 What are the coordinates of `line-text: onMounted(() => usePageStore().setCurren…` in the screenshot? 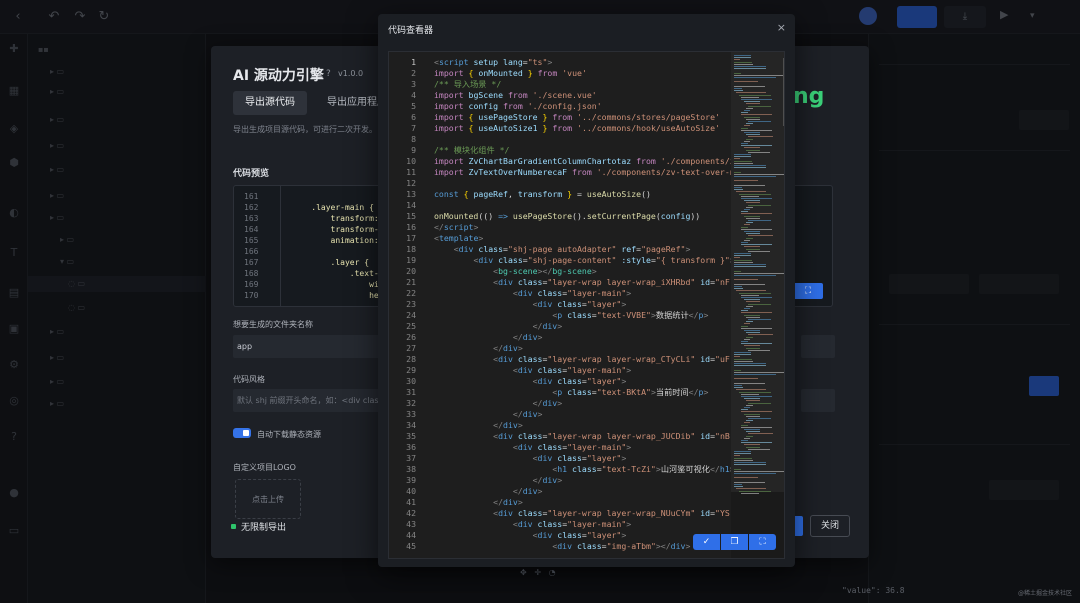 It's located at (567, 216).